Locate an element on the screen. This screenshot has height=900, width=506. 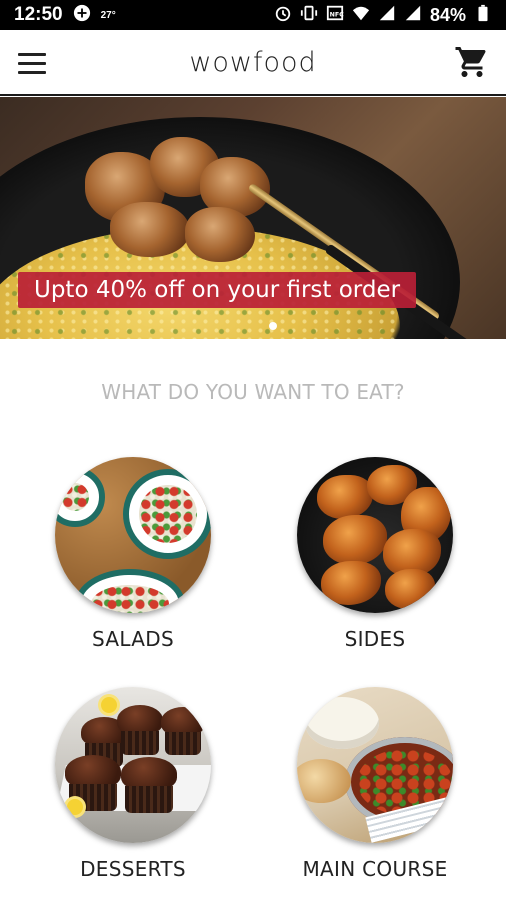
desserts-image is located at coordinates (133, 765).